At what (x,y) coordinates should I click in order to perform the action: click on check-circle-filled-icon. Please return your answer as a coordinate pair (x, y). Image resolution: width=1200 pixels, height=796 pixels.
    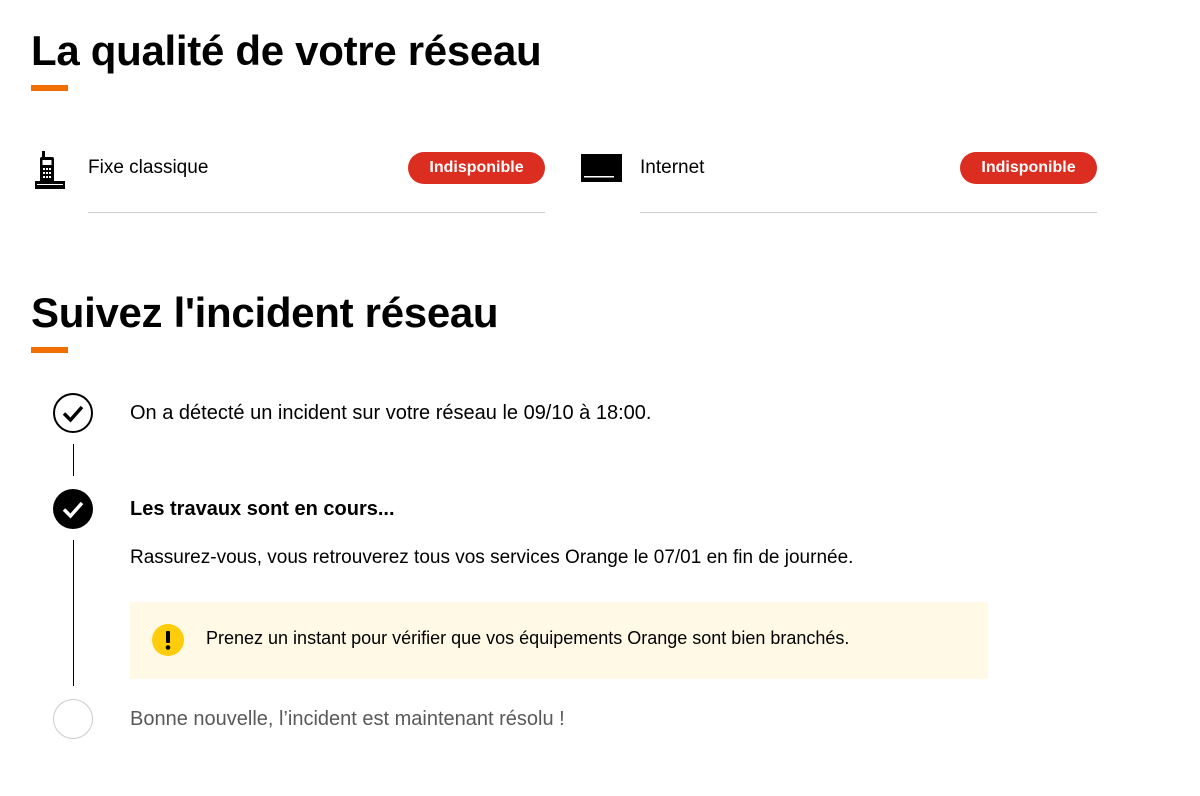
    Looking at the image, I should click on (73, 509).